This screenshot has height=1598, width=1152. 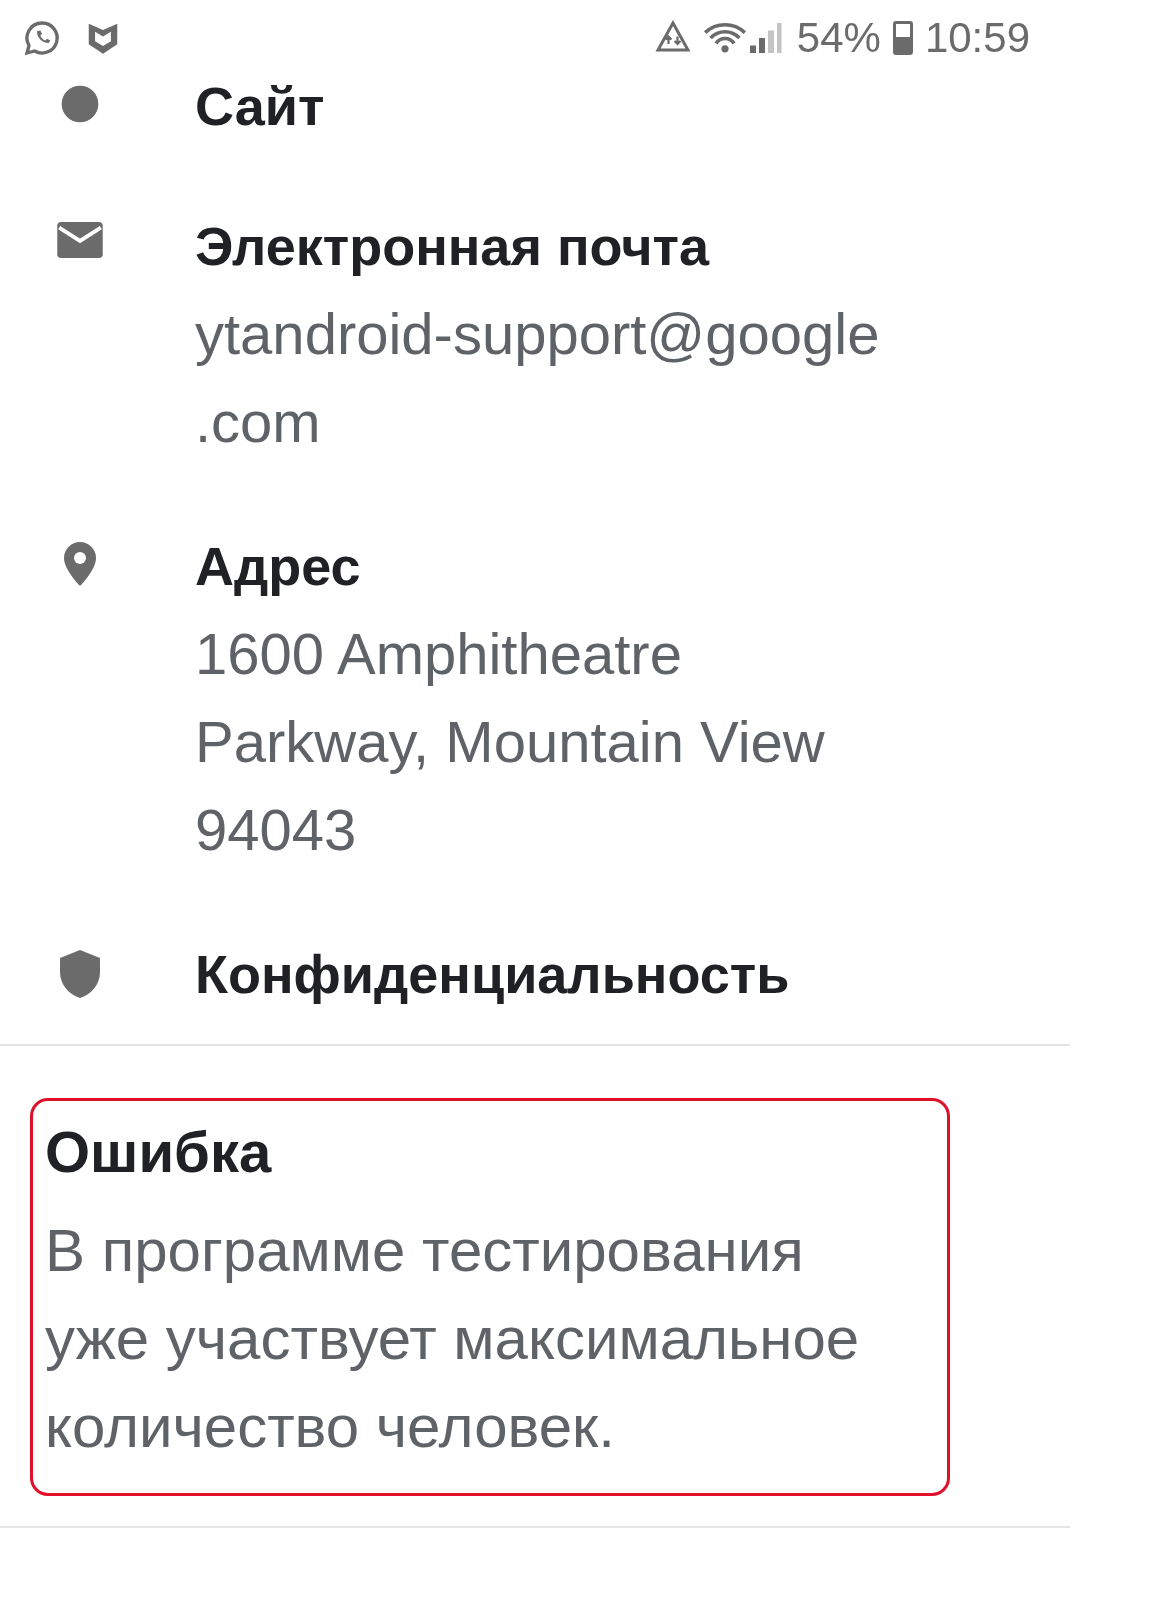 What do you see at coordinates (537, 246) in the screenshot?
I see `contact-heading: Электронная почта` at bounding box center [537, 246].